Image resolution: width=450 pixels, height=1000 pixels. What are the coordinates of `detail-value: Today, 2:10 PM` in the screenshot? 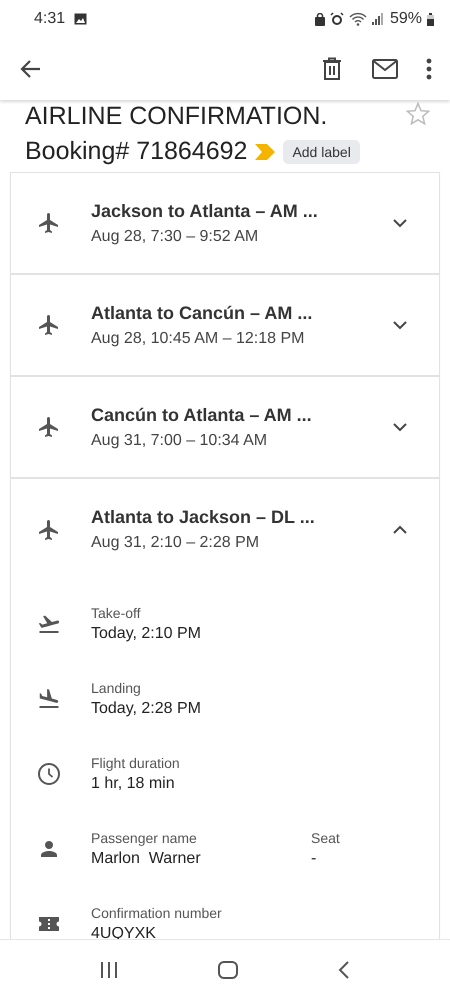 It's located at (146, 633).